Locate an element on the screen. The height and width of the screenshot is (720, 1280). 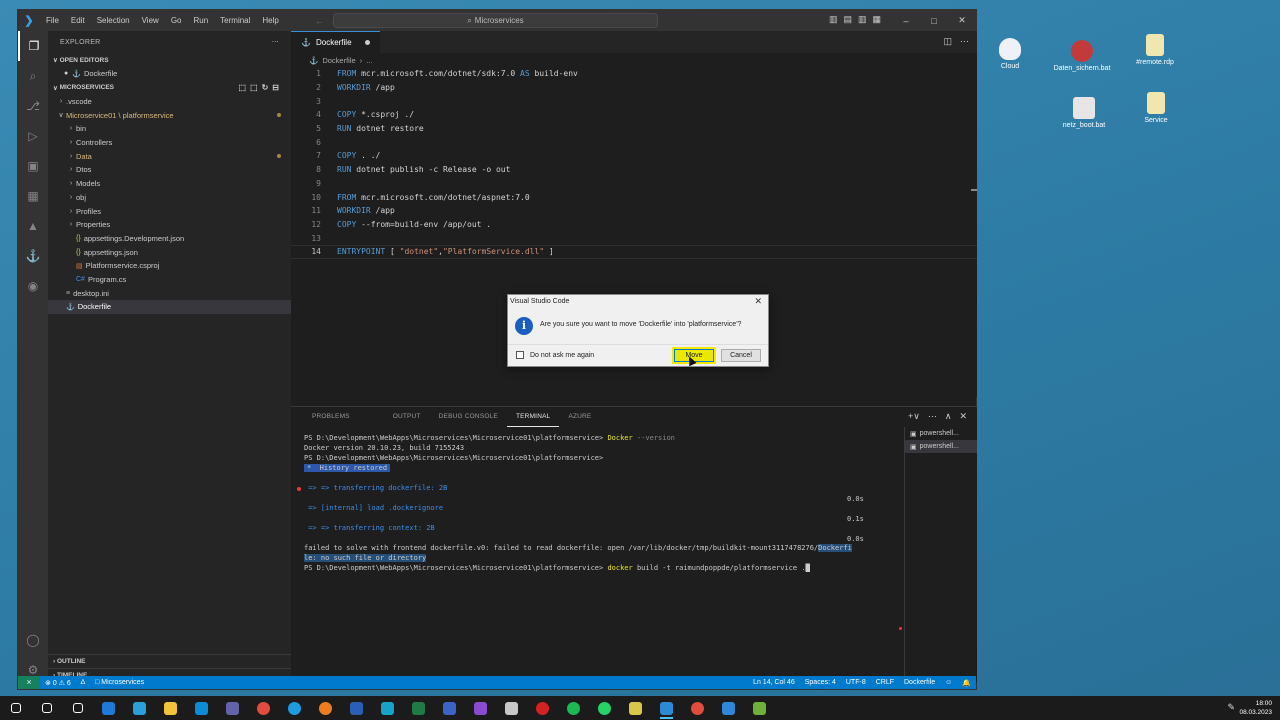
tree-item: › Properties is located at coordinates (169, 225).